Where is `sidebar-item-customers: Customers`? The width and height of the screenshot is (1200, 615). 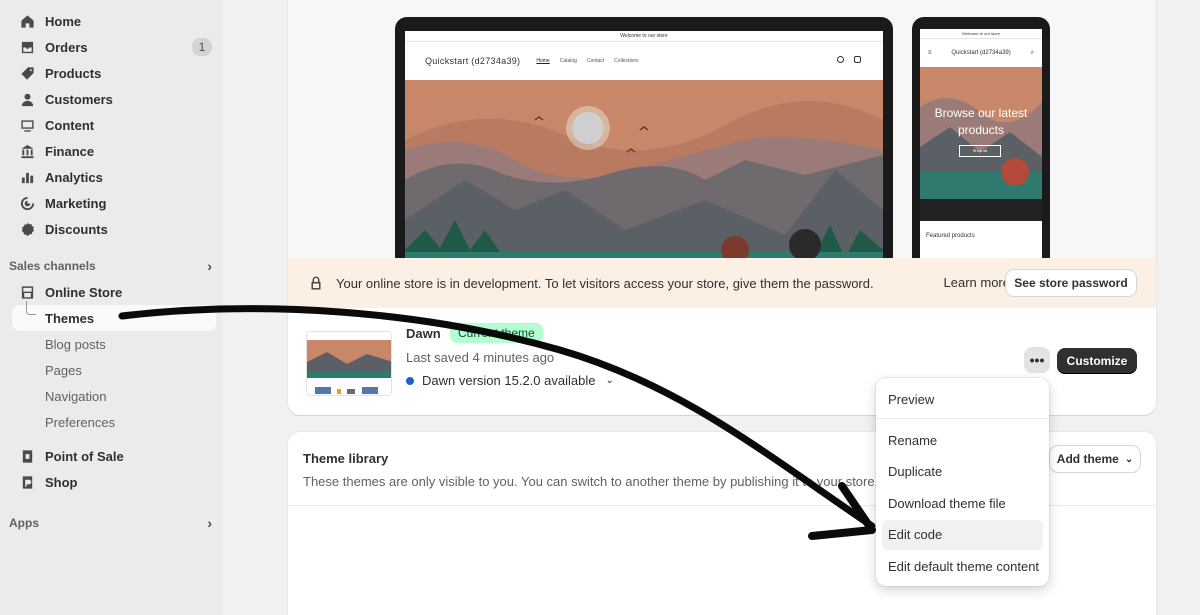 sidebar-item-customers: Customers is located at coordinates (111, 99).